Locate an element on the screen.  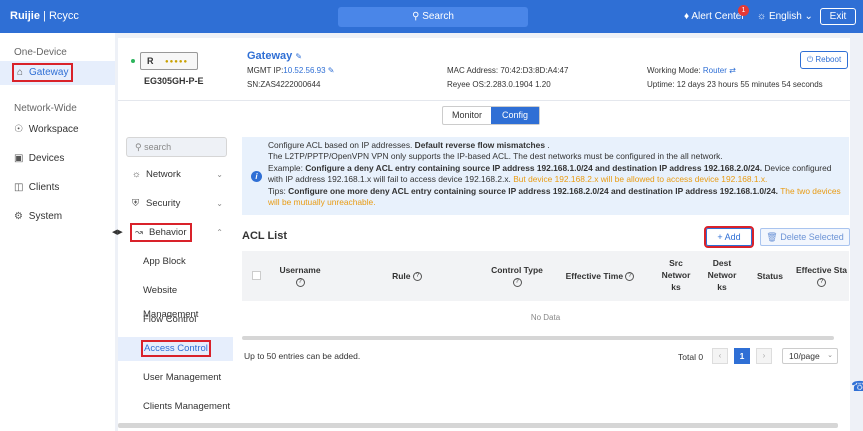
language-selector: ☼ English ⌄ is located at coordinates (785, 16).